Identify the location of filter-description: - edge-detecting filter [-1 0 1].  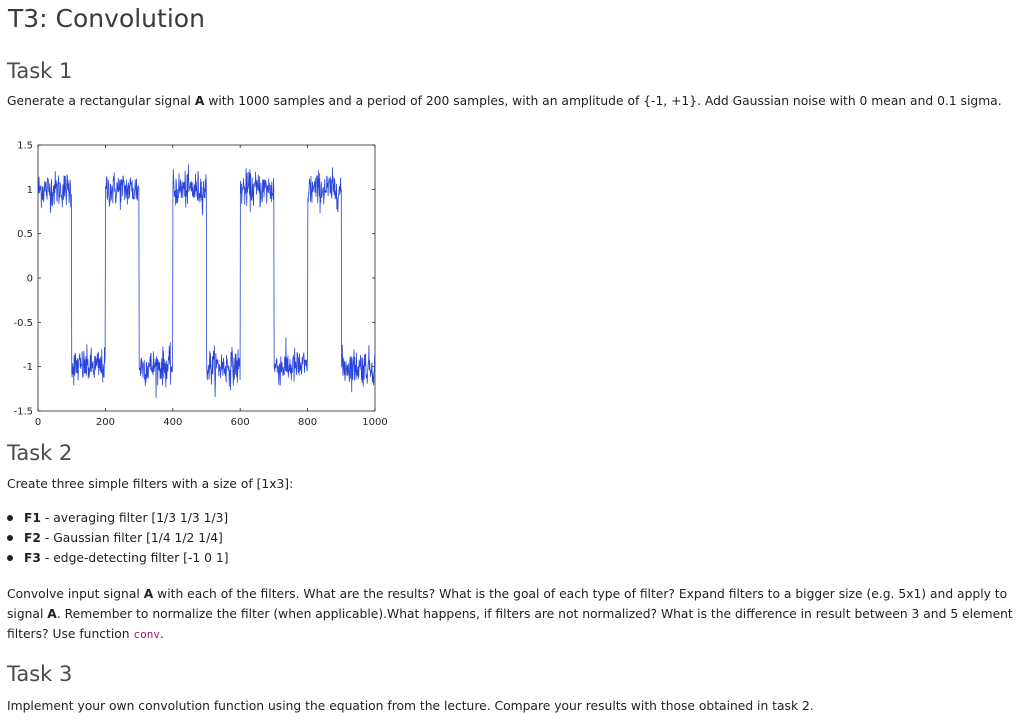
(134, 558).